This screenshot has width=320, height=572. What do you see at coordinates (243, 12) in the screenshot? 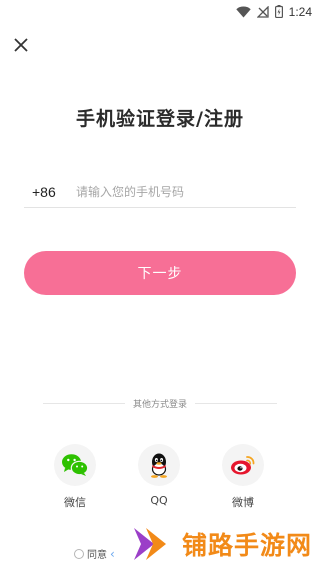
I see `wifi-icon` at bounding box center [243, 12].